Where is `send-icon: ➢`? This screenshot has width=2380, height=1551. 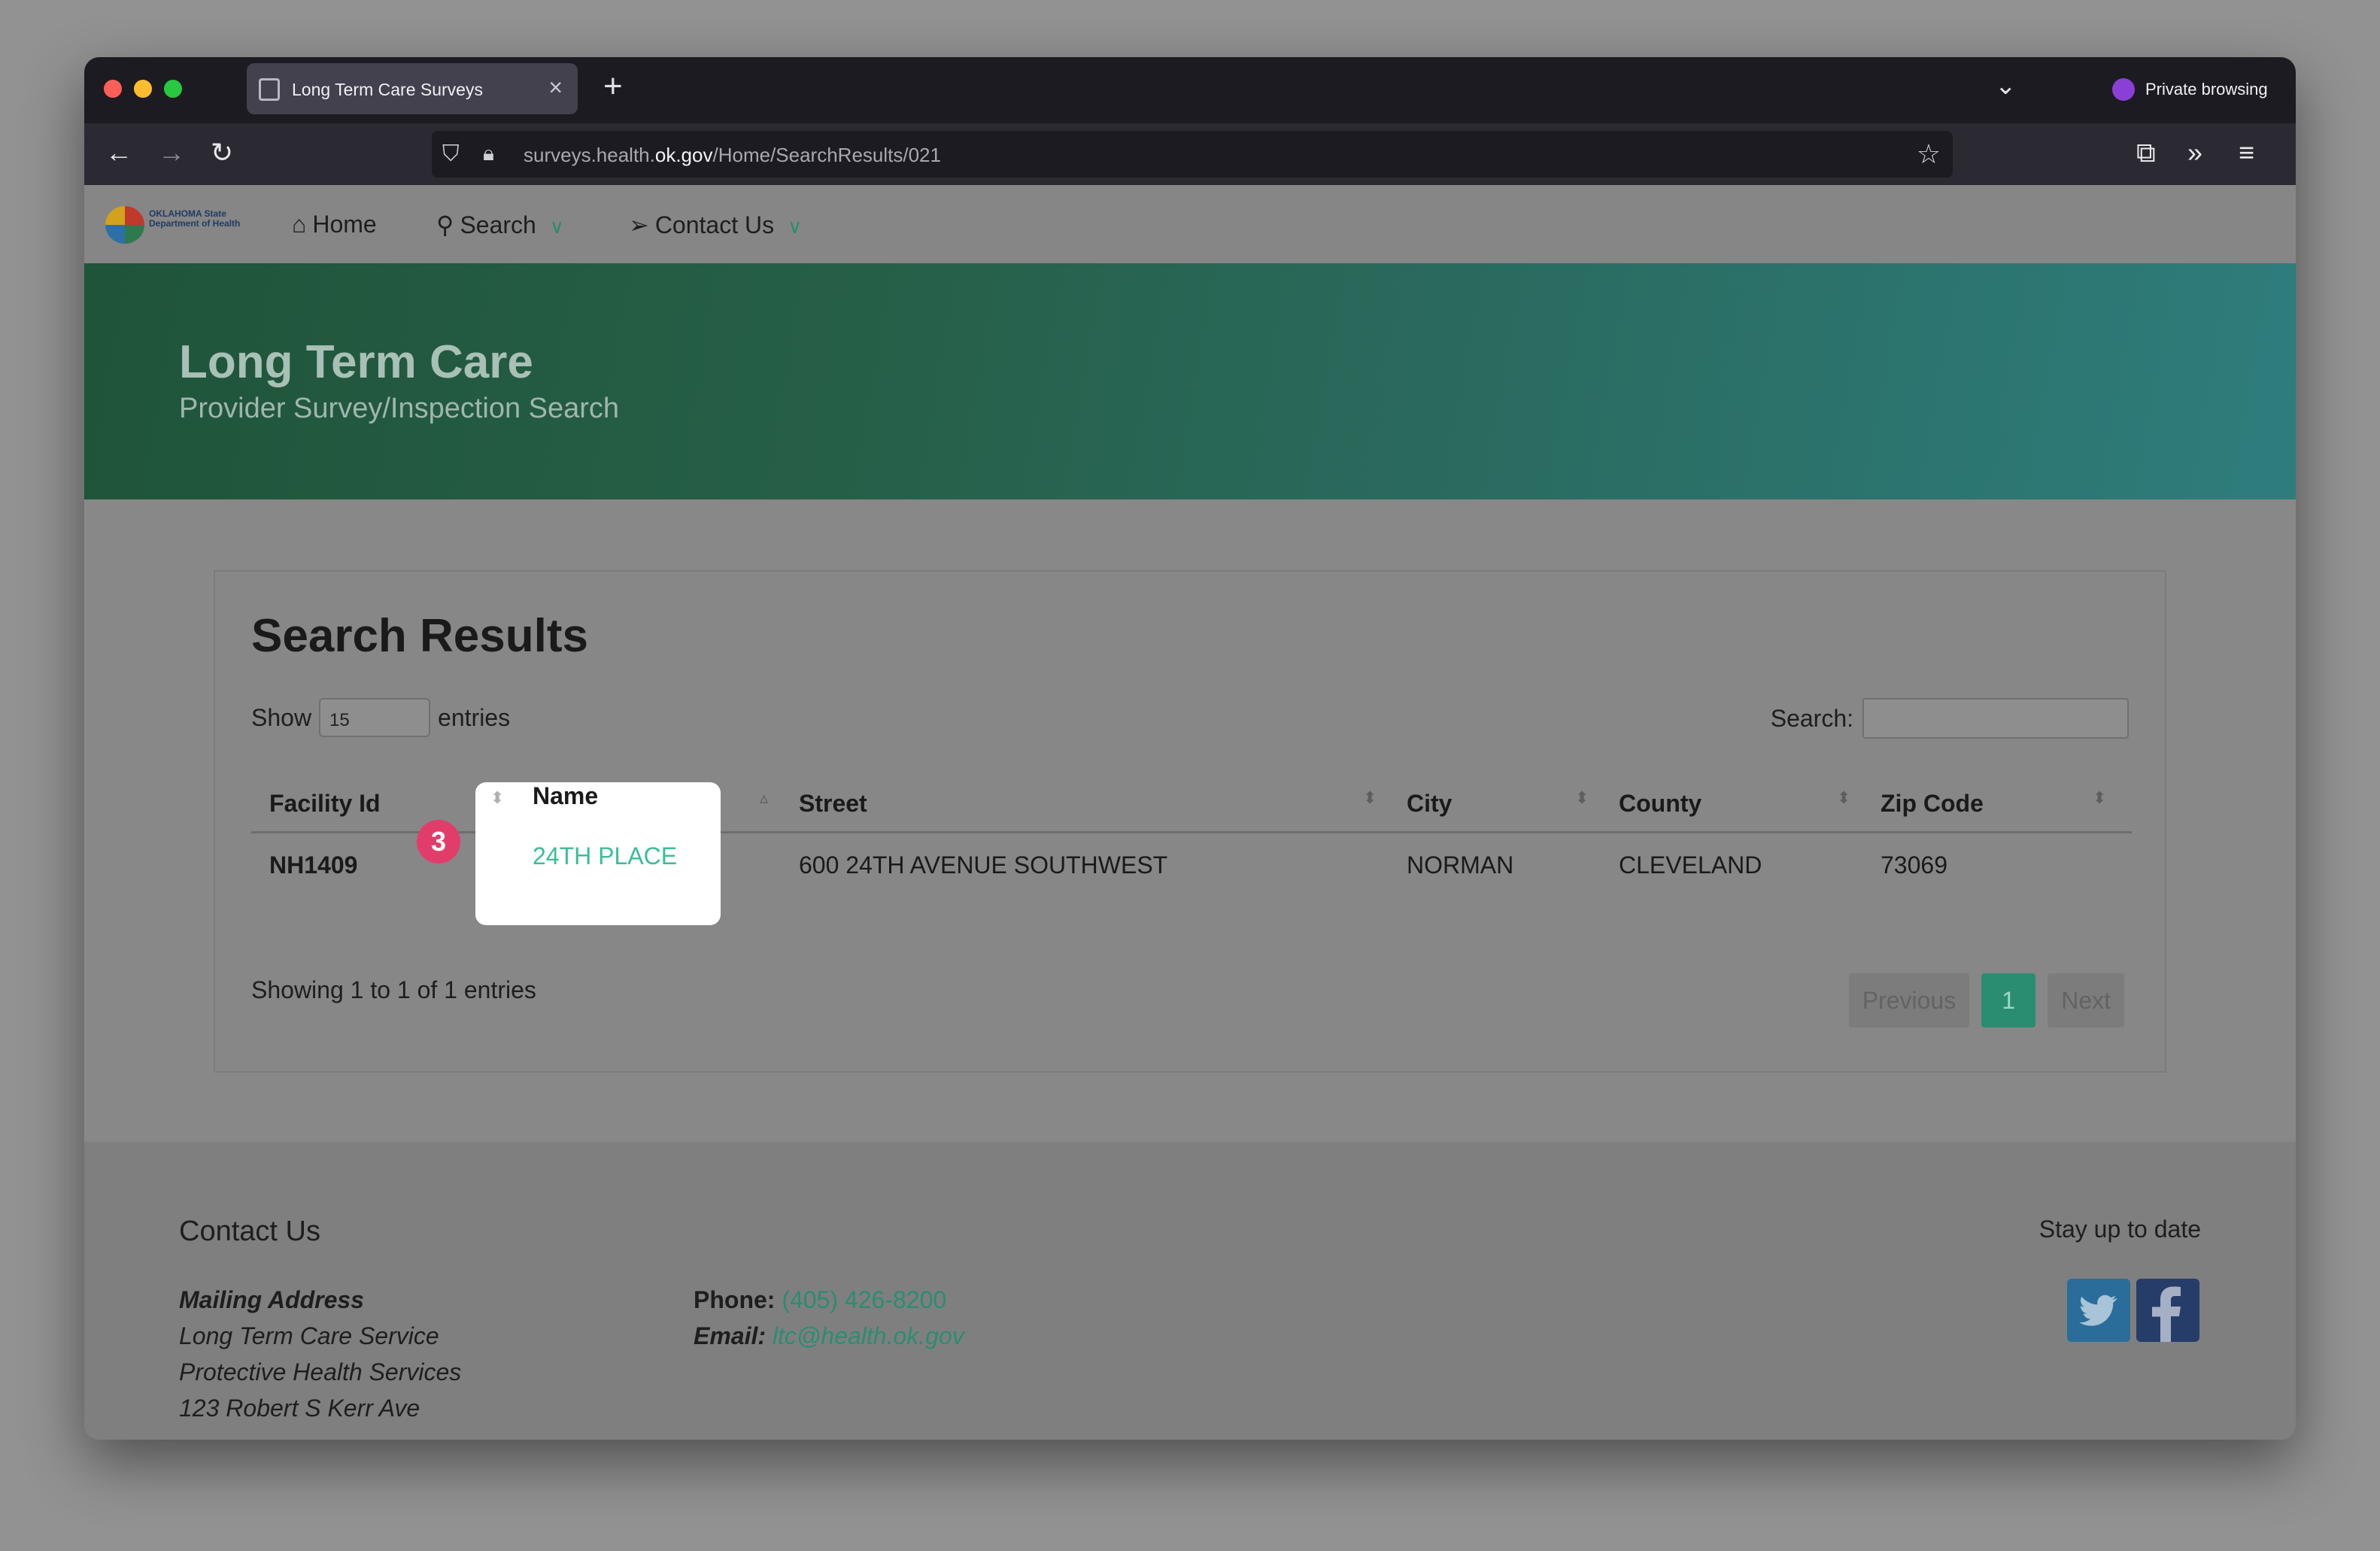
send-icon: ➢ is located at coordinates (639, 225).